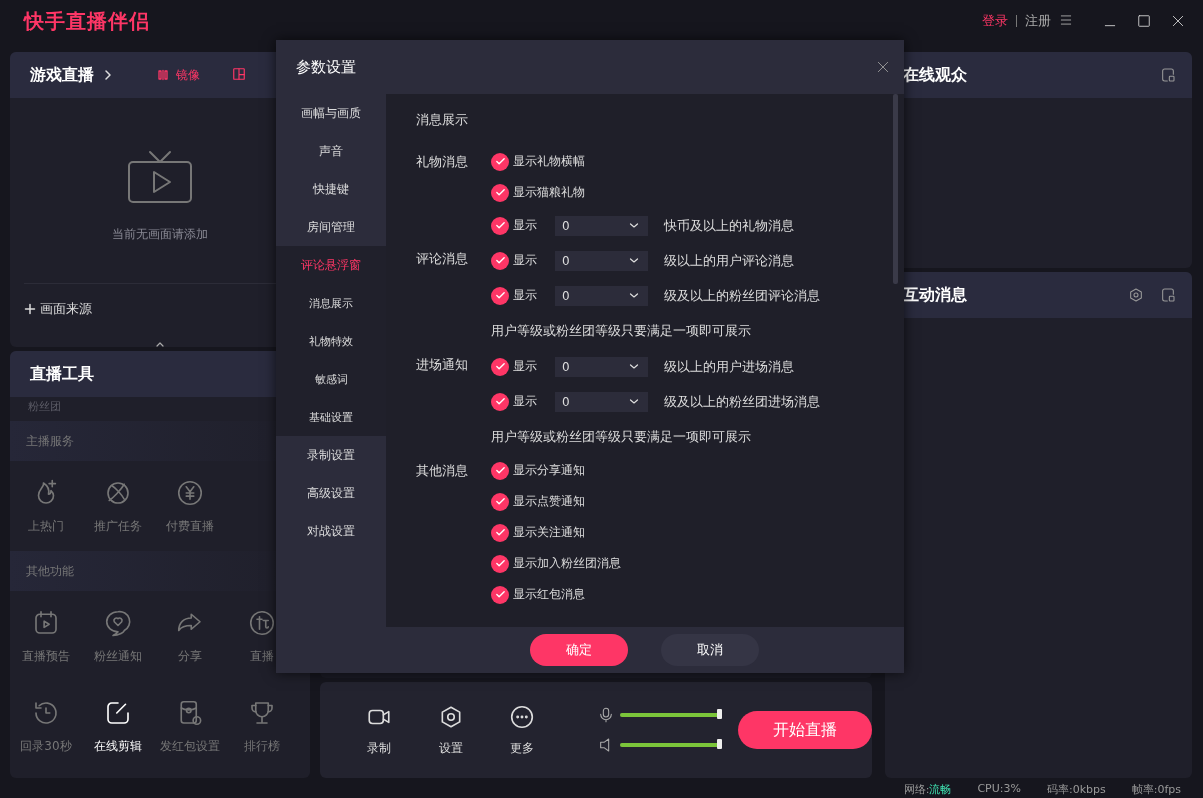 Image resolution: width=1203 pixels, height=798 pixels. I want to click on mirror-label: 镜像, so click(188, 75).